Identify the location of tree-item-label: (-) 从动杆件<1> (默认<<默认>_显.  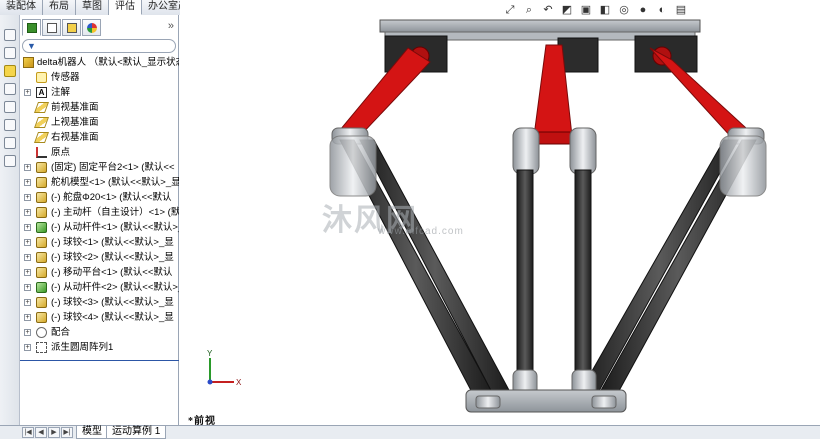
(115, 227).